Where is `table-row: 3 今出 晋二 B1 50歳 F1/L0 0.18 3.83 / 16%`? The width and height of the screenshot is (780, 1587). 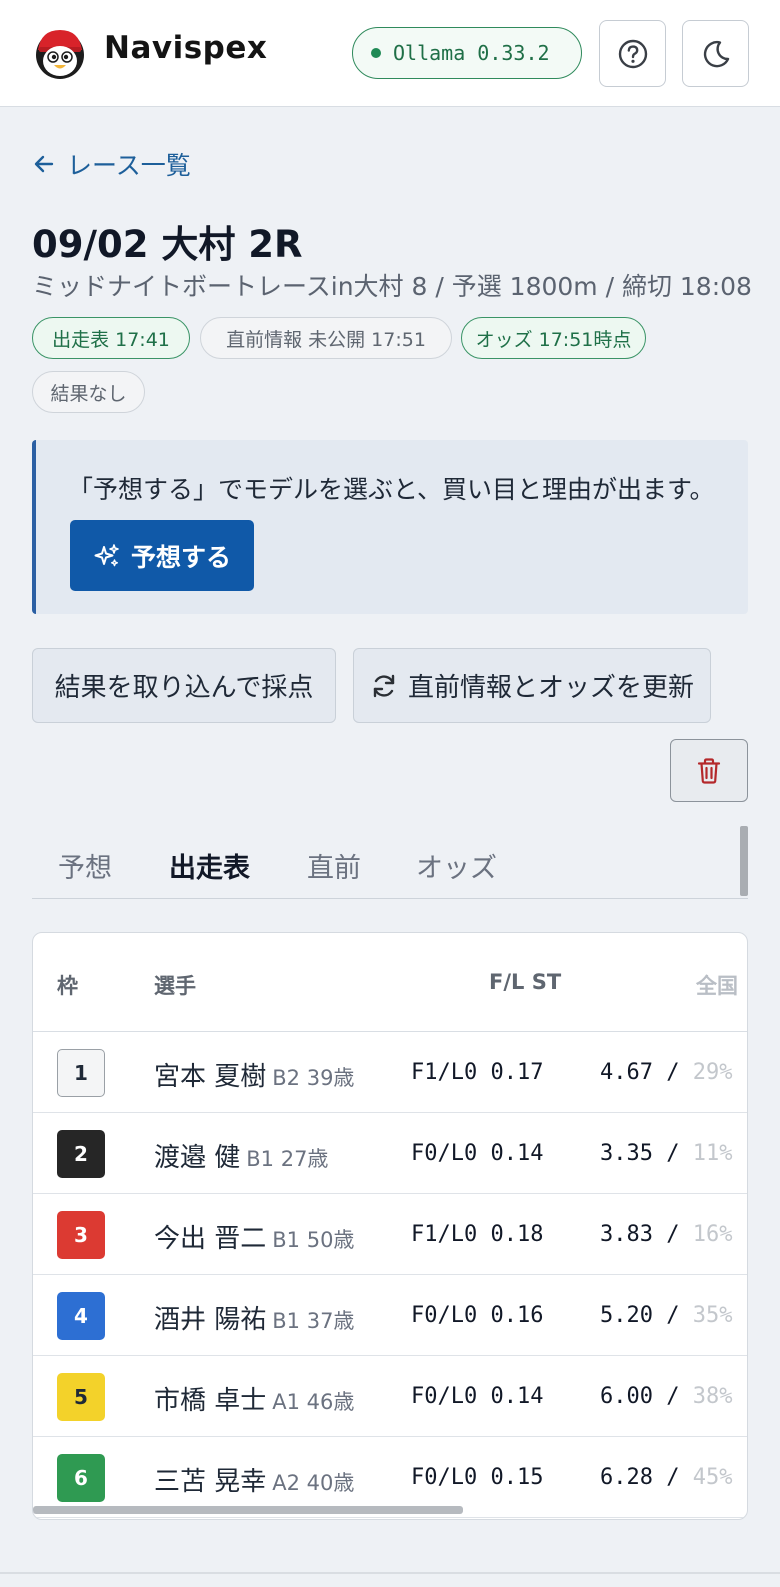 table-row: 3 今出 晋二 B1 50歳 F1/L0 0.18 3.83 / 16% is located at coordinates (390, 1234).